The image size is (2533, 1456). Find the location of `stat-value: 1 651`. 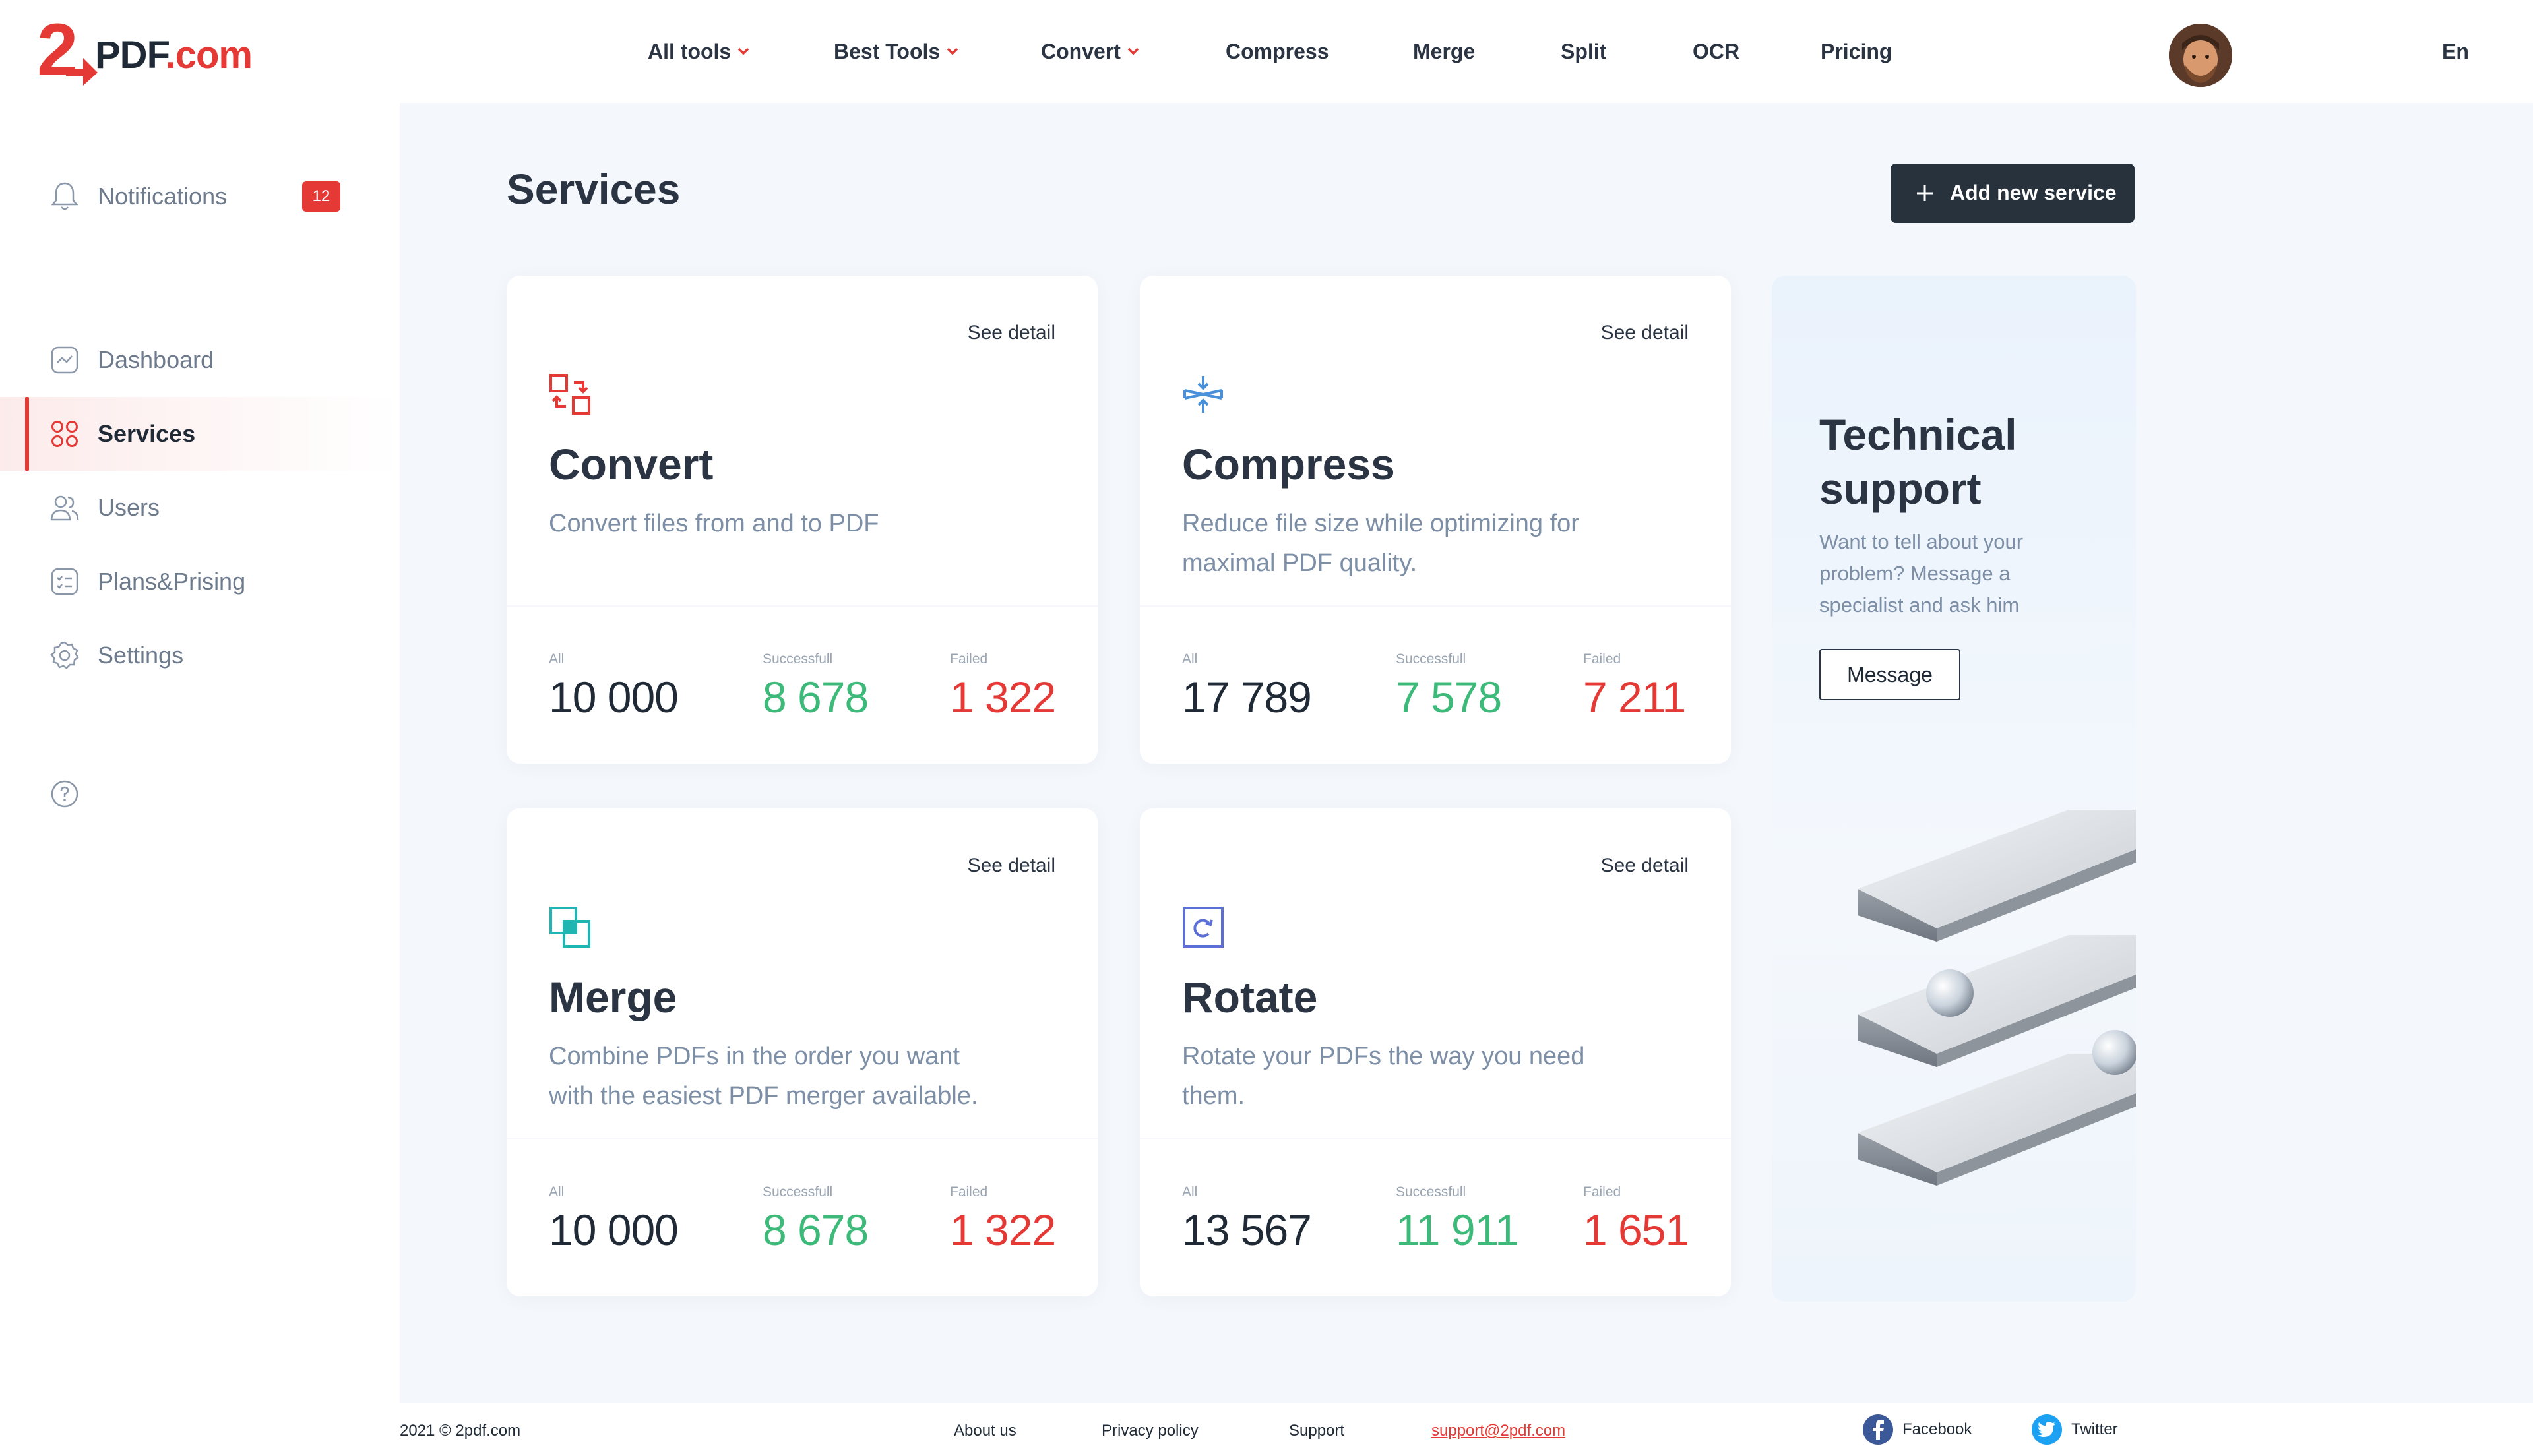

stat-value: 1 651 is located at coordinates (1636, 1229).